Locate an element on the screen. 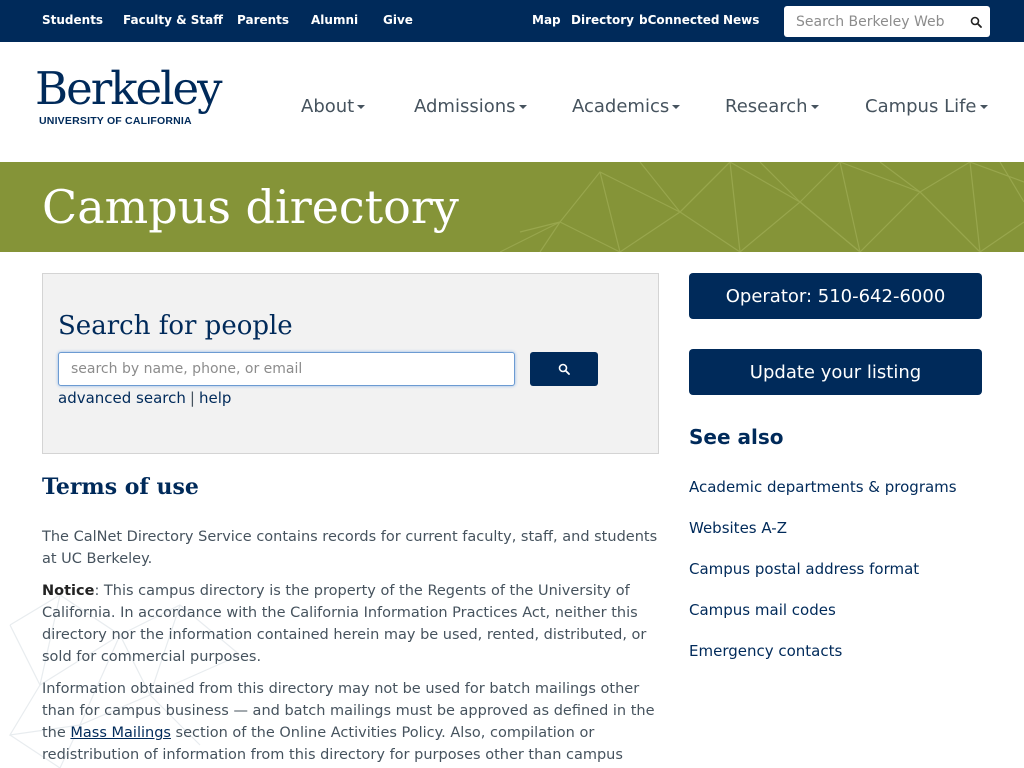  logo-wordmark: Berkeley is located at coordinates (129, 88).